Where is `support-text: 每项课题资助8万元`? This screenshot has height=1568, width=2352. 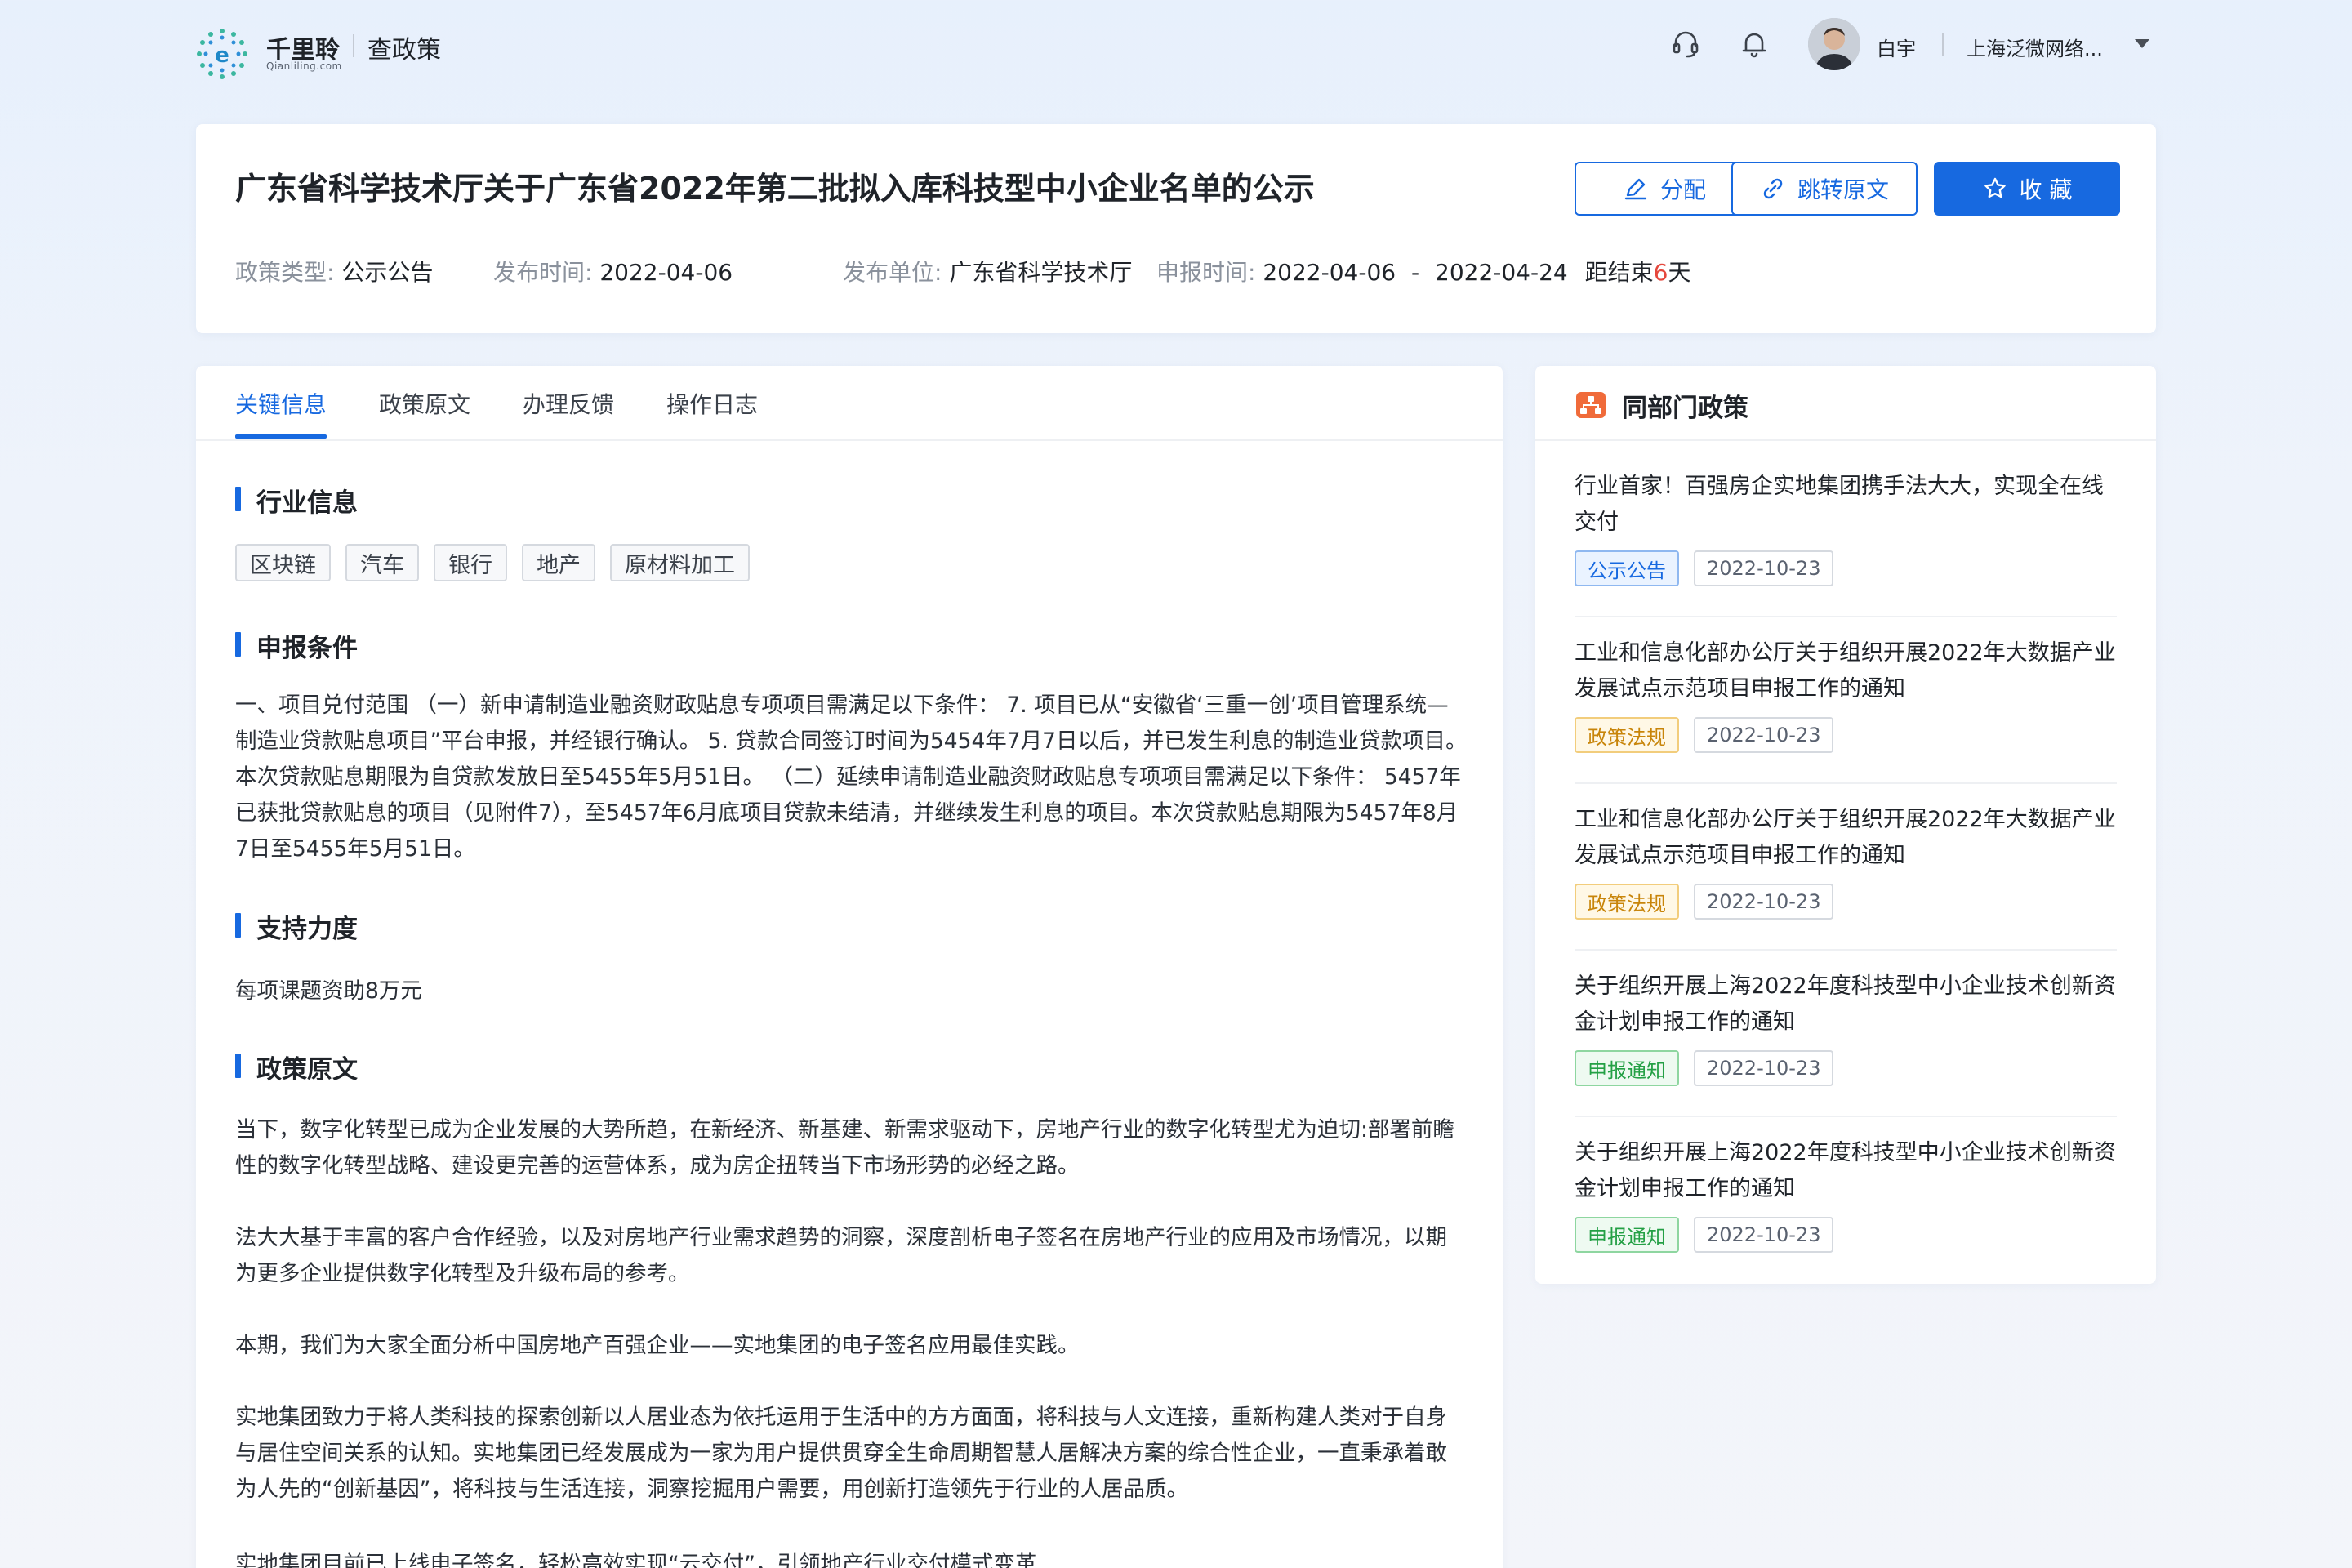
support-text: 每项课题资助8万元 is located at coordinates (328, 991).